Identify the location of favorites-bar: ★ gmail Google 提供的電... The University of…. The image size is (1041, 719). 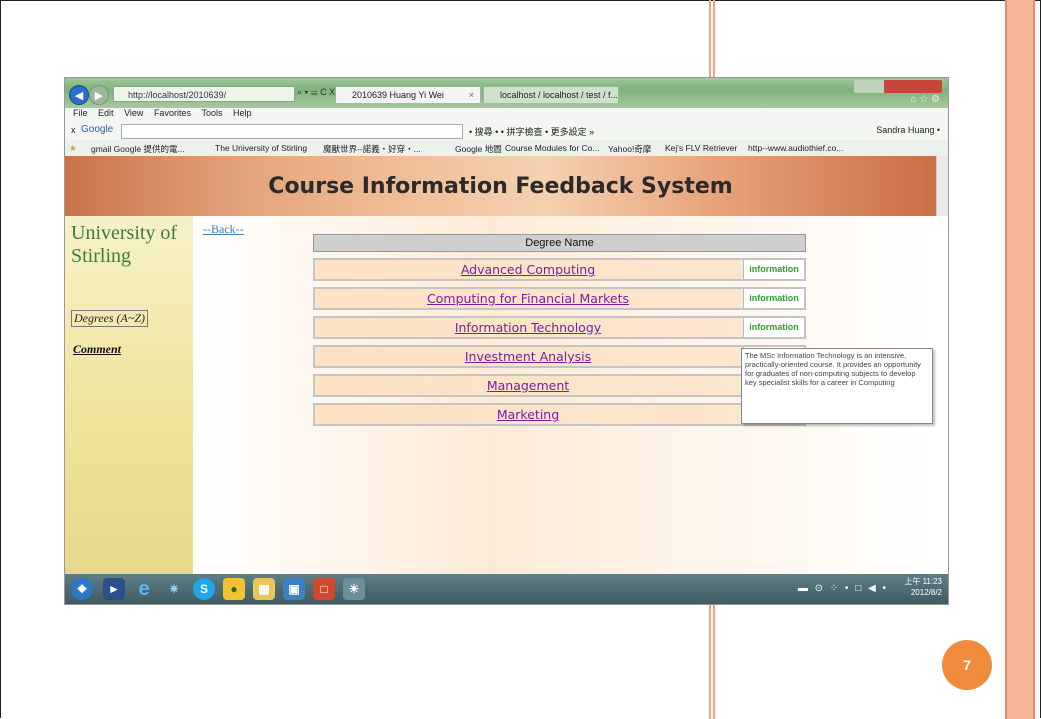
(506, 148).